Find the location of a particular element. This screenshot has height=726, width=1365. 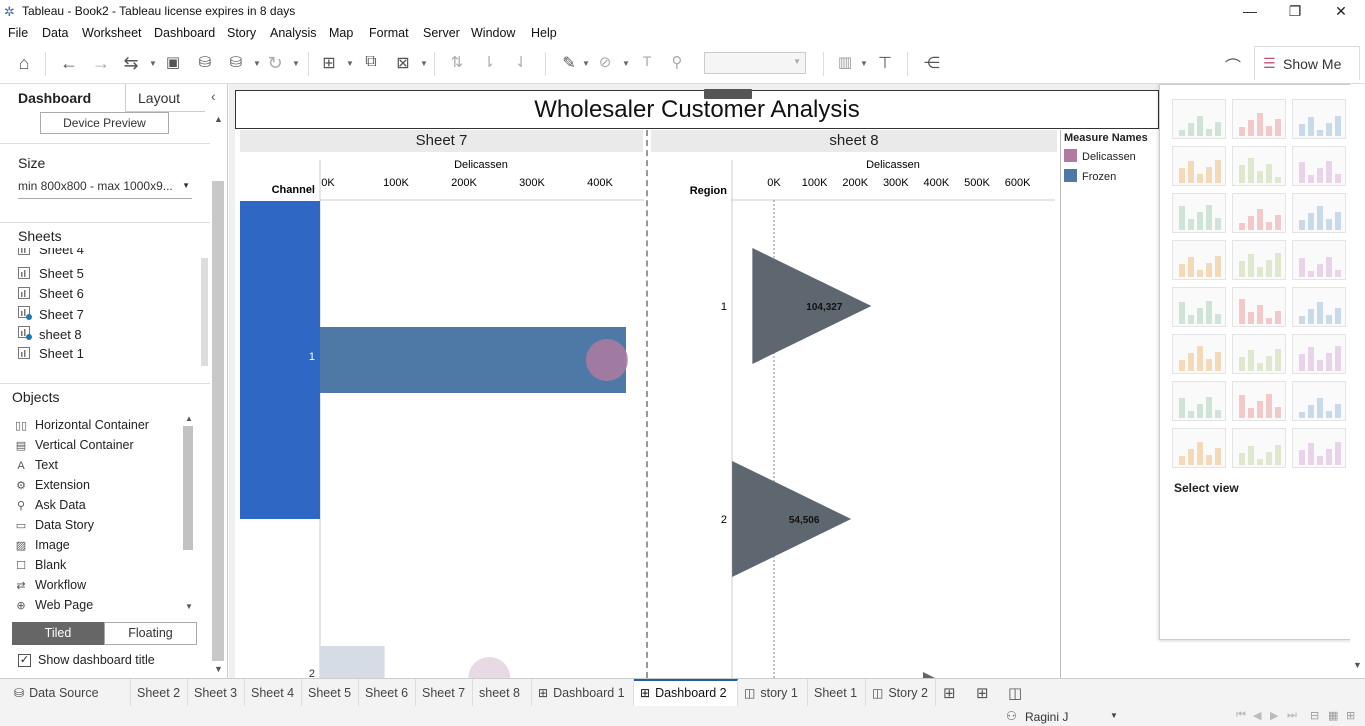

chart-type-histogram-icon is located at coordinates (1259, 401).